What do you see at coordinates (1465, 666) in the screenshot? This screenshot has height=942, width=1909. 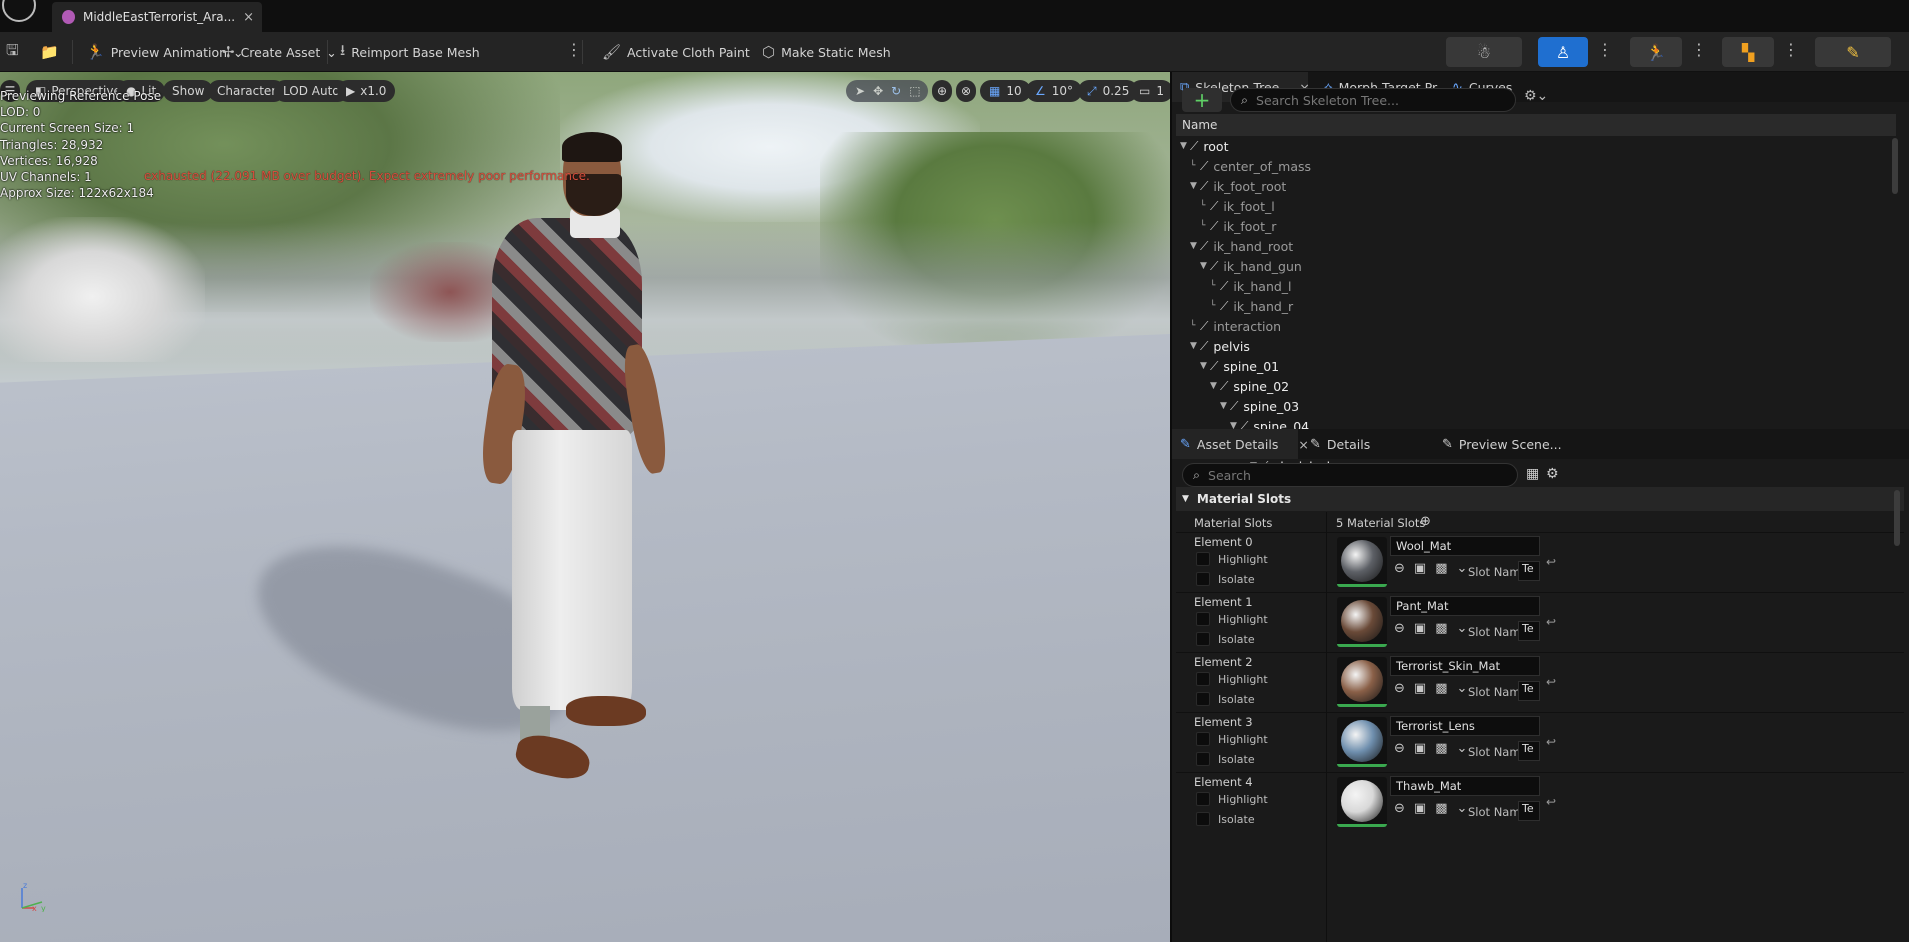 I see `material-name-field: Terrorist_Skin_Mat` at bounding box center [1465, 666].